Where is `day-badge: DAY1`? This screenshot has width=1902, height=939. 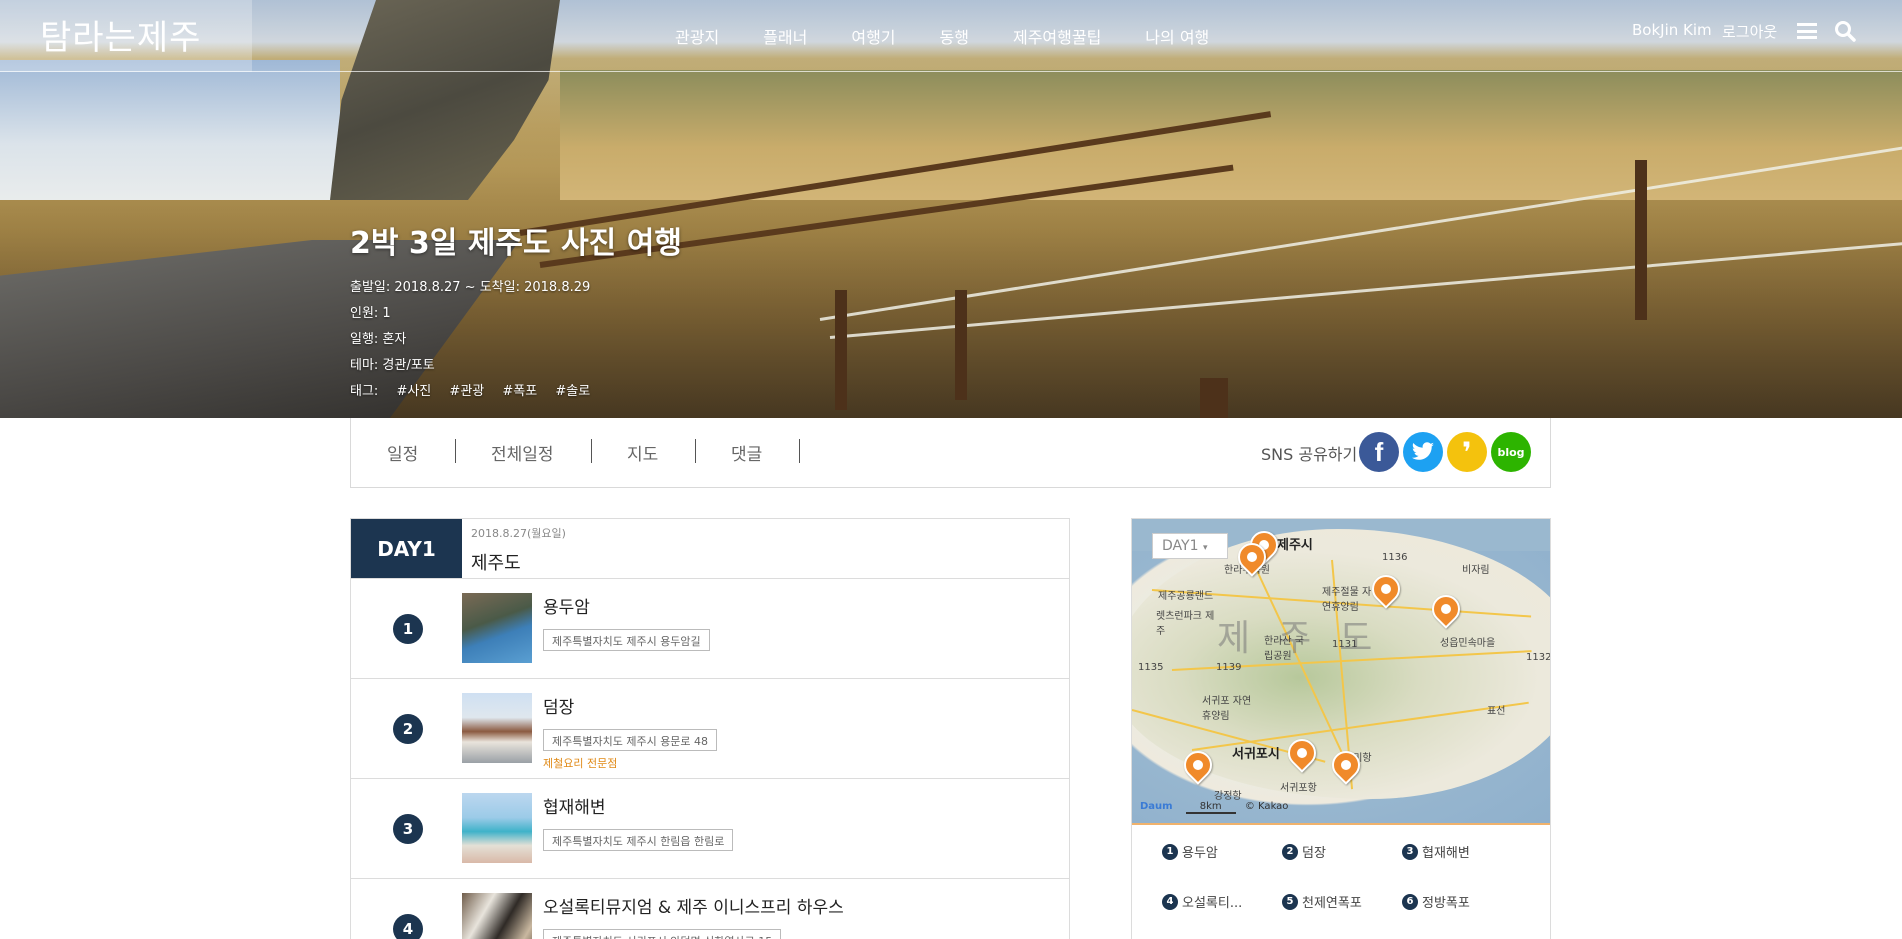 day-badge: DAY1 is located at coordinates (406, 549).